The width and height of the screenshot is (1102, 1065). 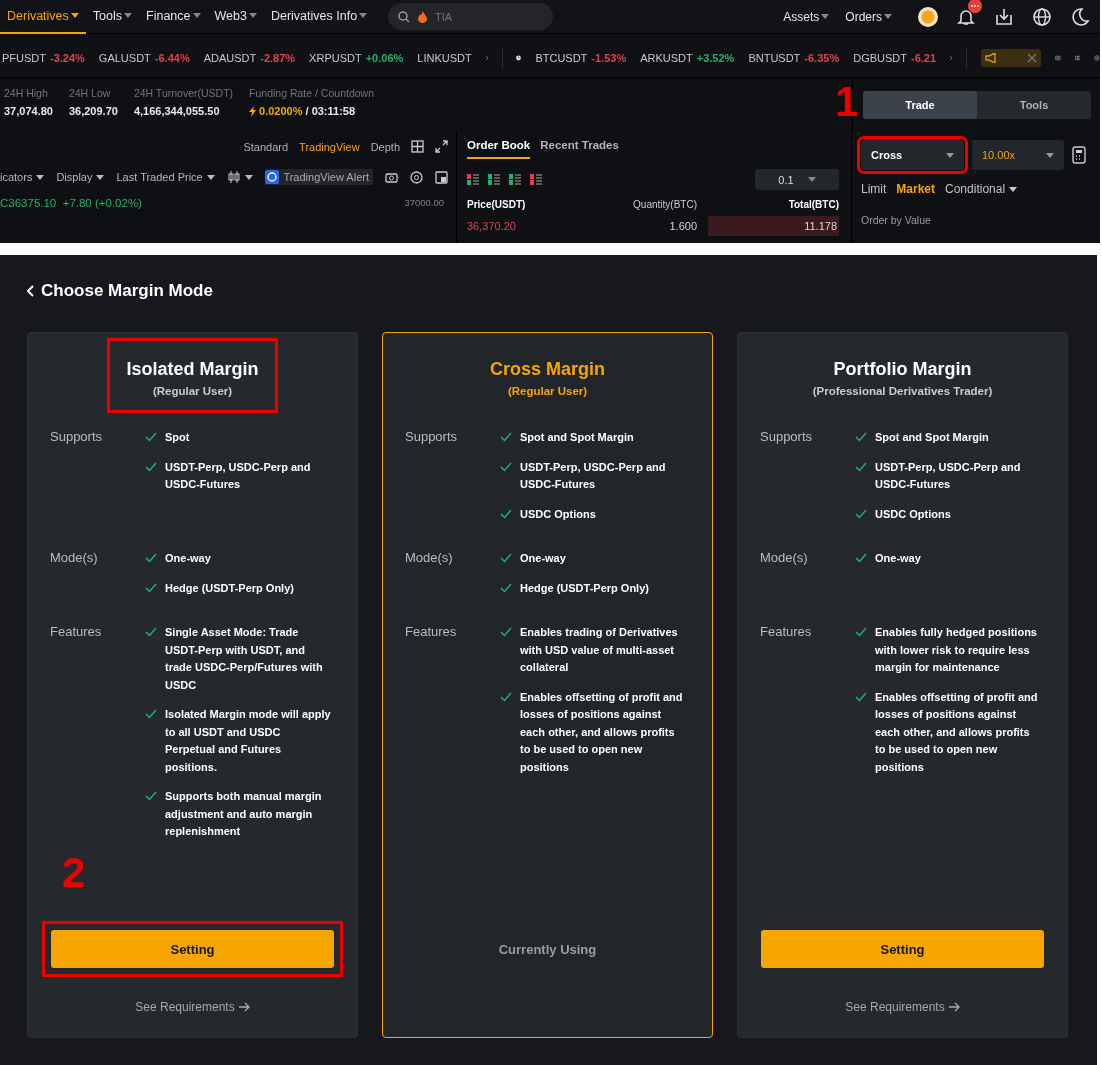 I want to click on card-title: Isolated Margin, so click(x=192, y=369).